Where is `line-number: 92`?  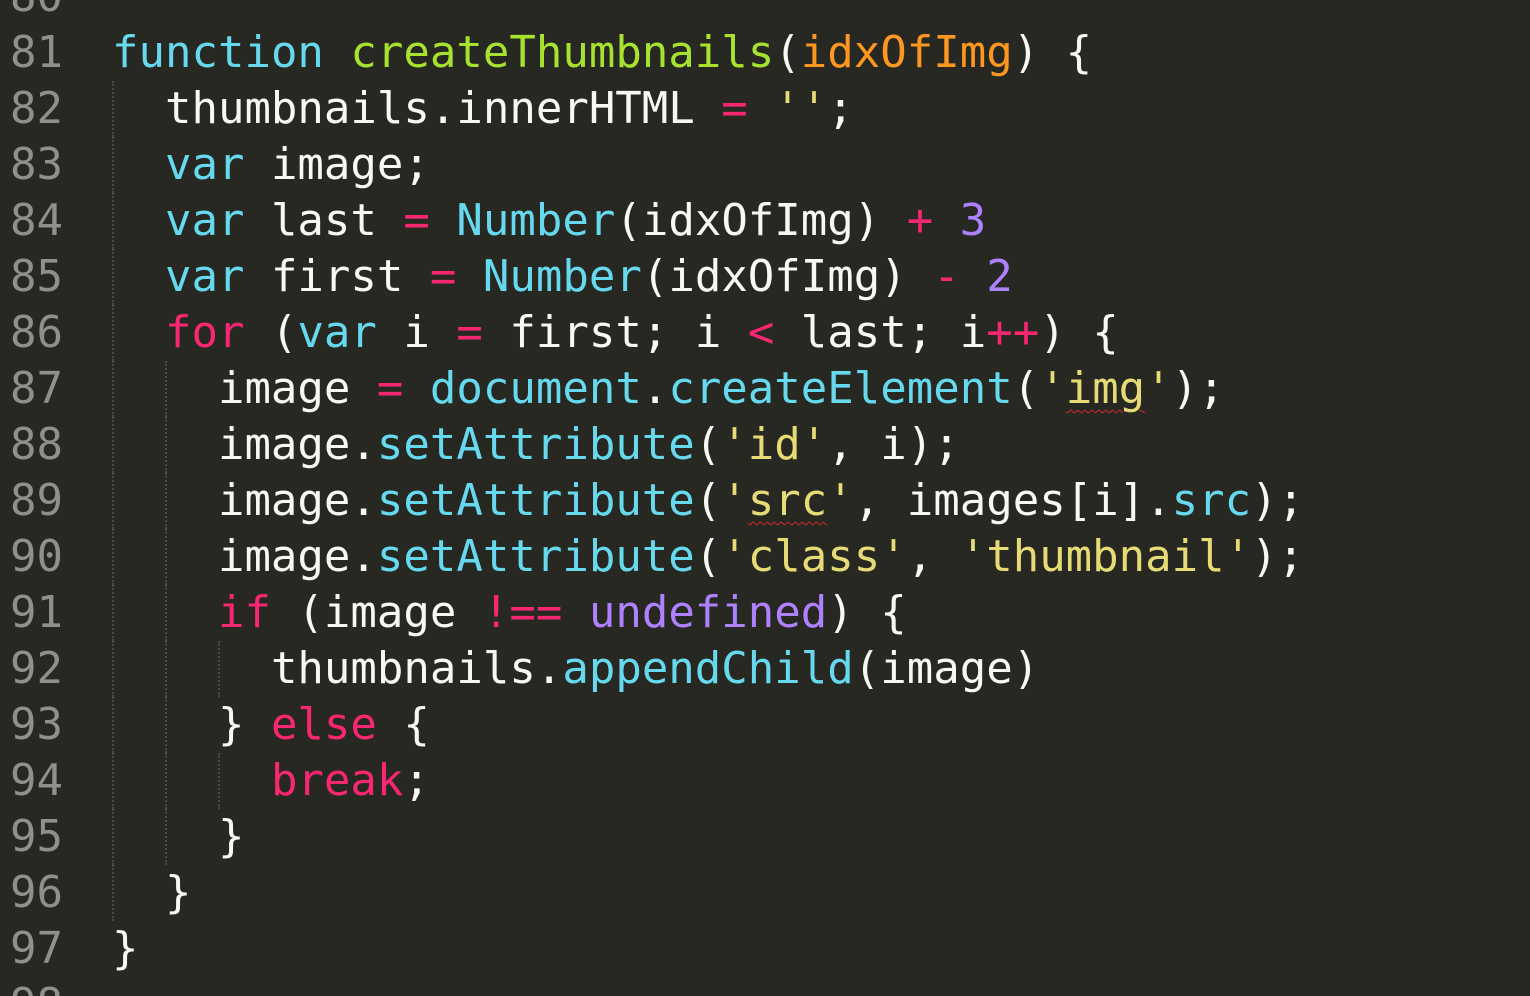
line-number: 92 is located at coordinates (36, 668).